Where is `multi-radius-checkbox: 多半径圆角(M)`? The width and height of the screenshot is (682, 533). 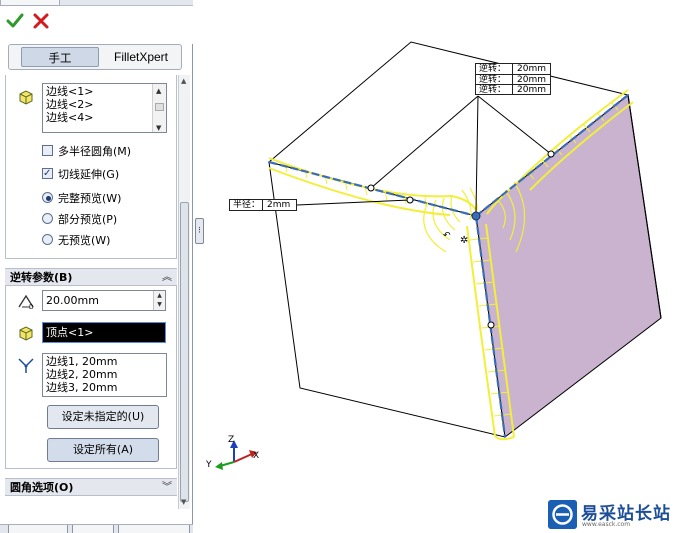
multi-radius-checkbox: 多半径圆角(M) is located at coordinates (86, 152).